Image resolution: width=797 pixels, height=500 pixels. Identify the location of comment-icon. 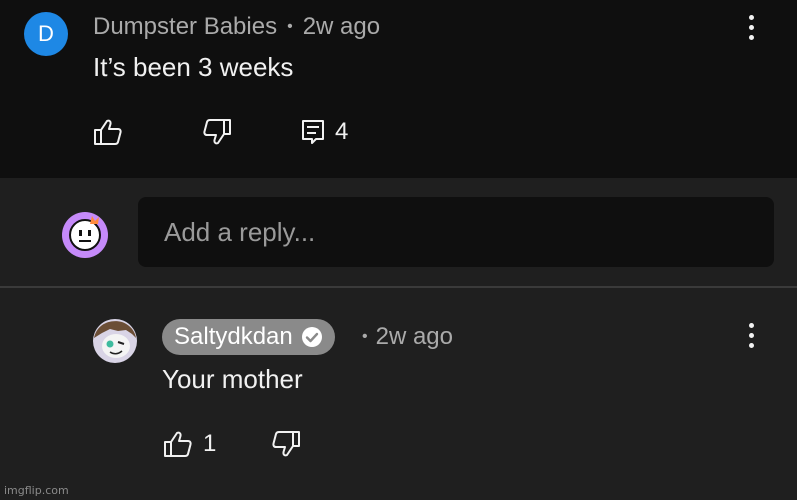
(313, 132).